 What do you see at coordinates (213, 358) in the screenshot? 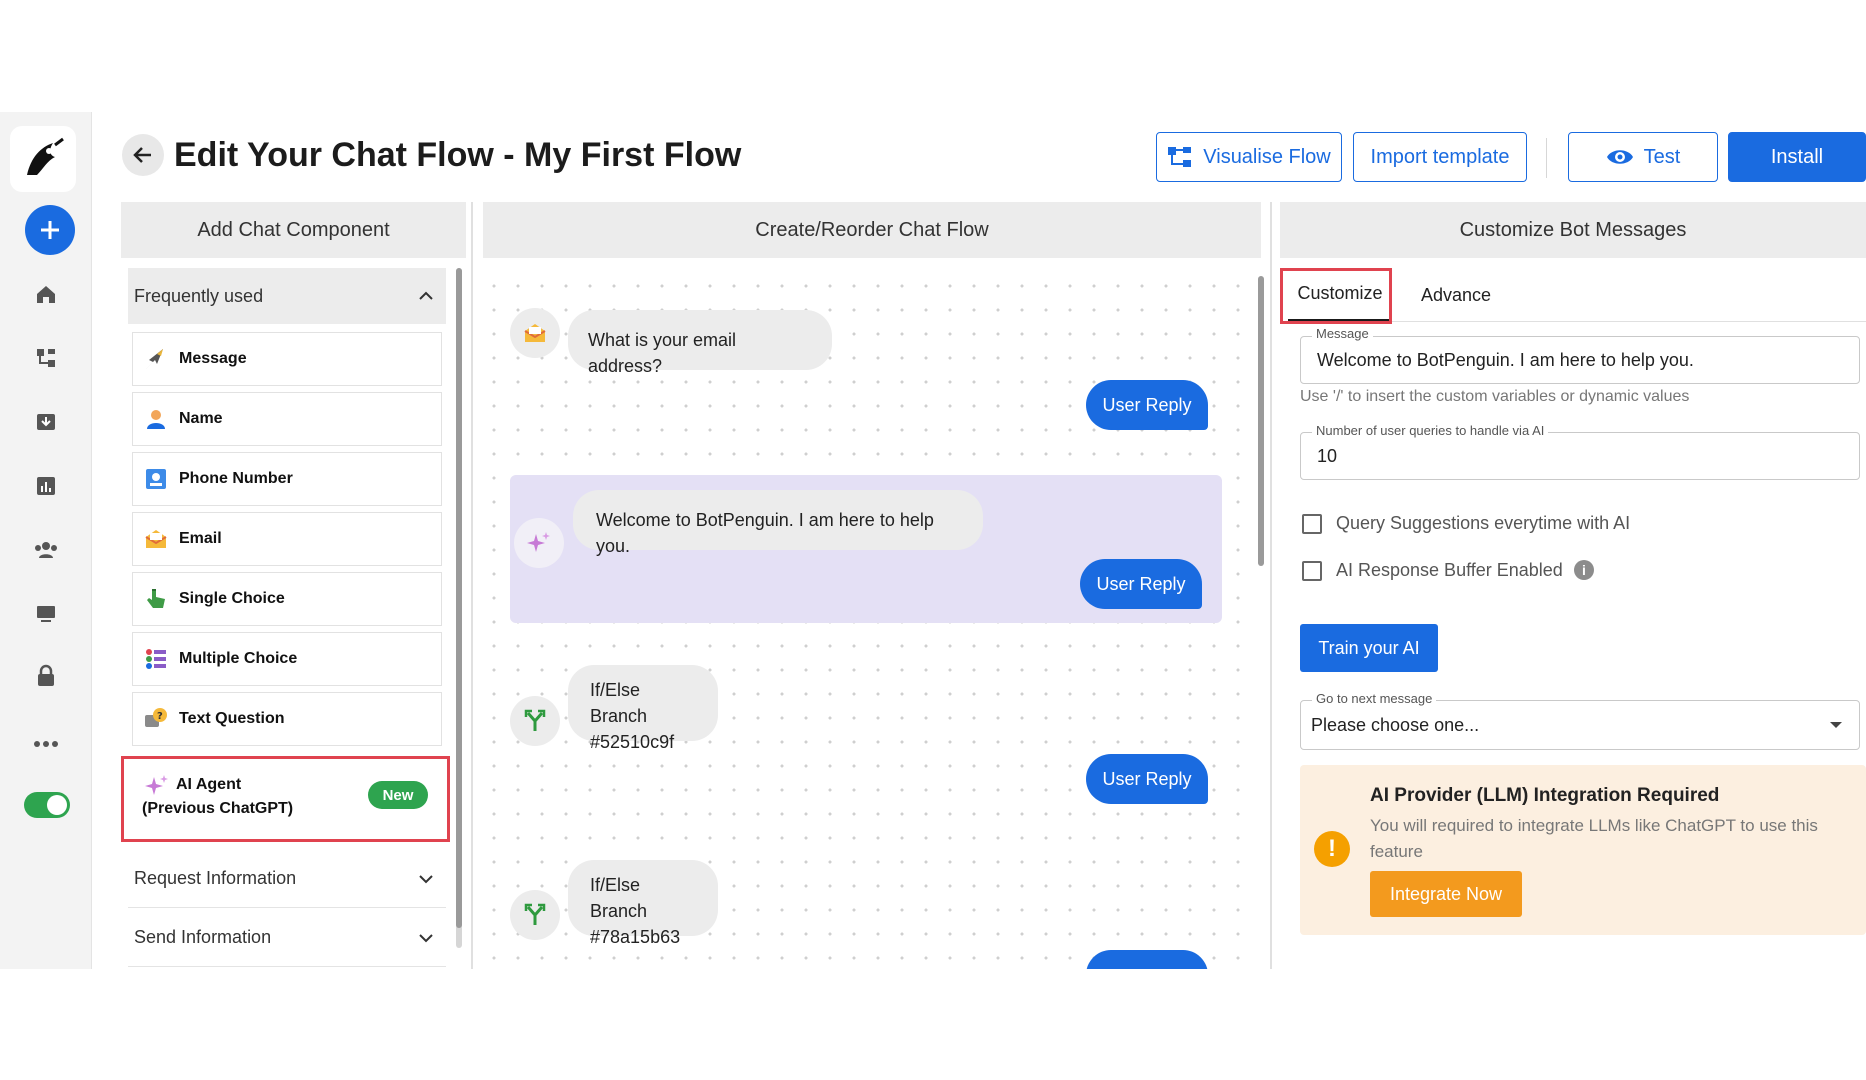
I see `component-label: Message` at bounding box center [213, 358].